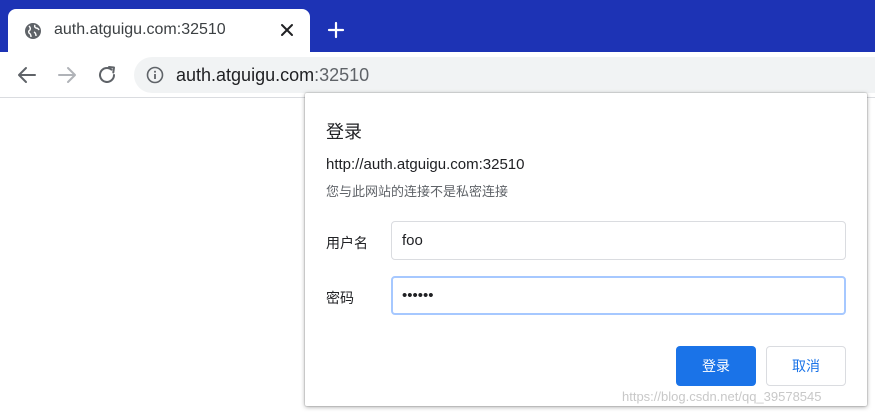 This screenshot has height=414, width=875. I want to click on url-port: :32510, so click(342, 75).